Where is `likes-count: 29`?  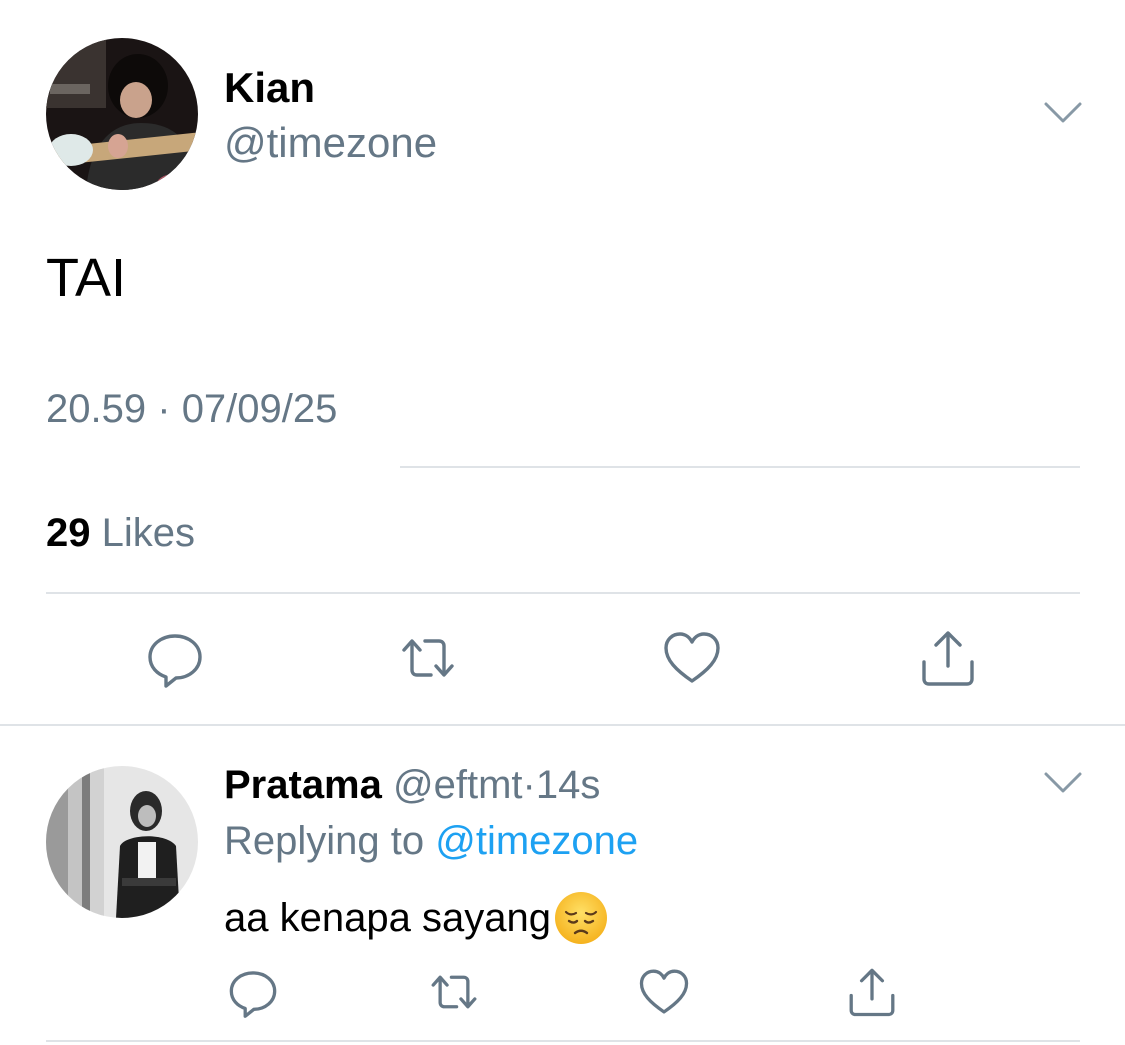
likes-count: 29 is located at coordinates (68, 533).